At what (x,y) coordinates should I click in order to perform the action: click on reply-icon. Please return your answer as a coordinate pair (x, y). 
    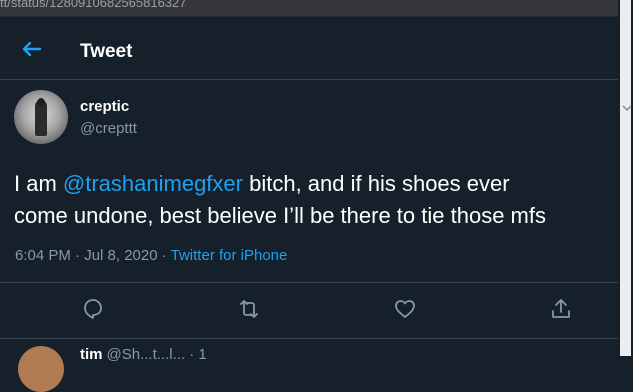
    Looking at the image, I should click on (93, 309).